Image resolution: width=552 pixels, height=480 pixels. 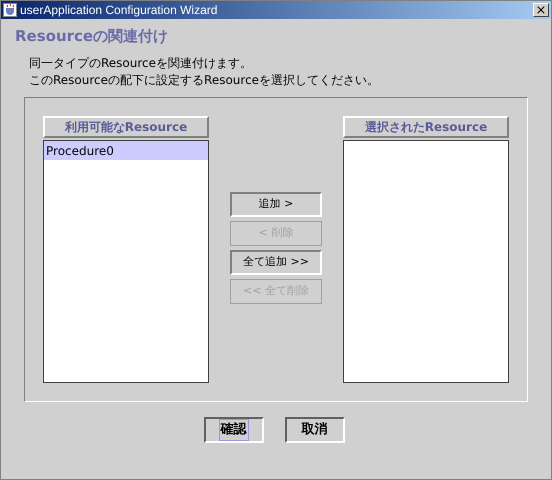 What do you see at coordinates (234, 430) in the screenshot?
I see `dialog-button: 確認` at bounding box center [234, 430].